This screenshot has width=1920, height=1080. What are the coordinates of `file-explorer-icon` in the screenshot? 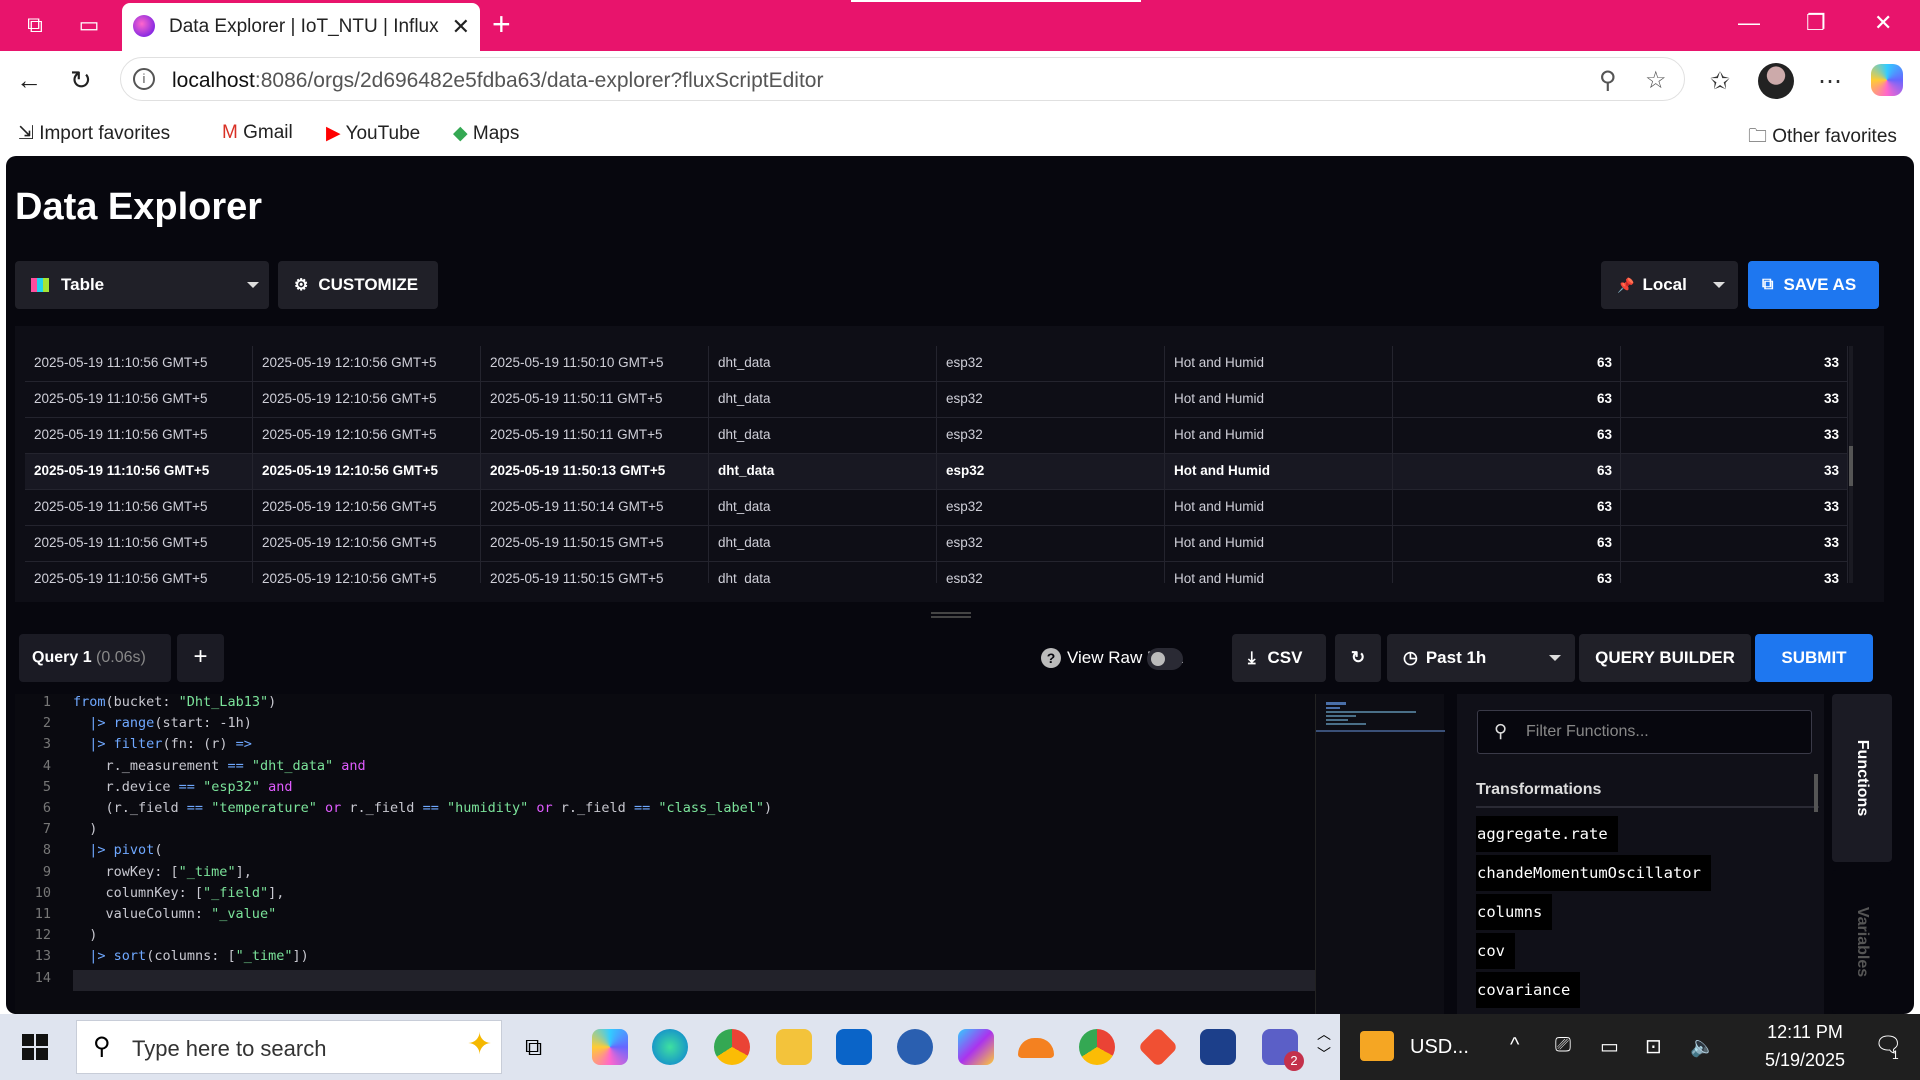 It's located at (794, 1047).